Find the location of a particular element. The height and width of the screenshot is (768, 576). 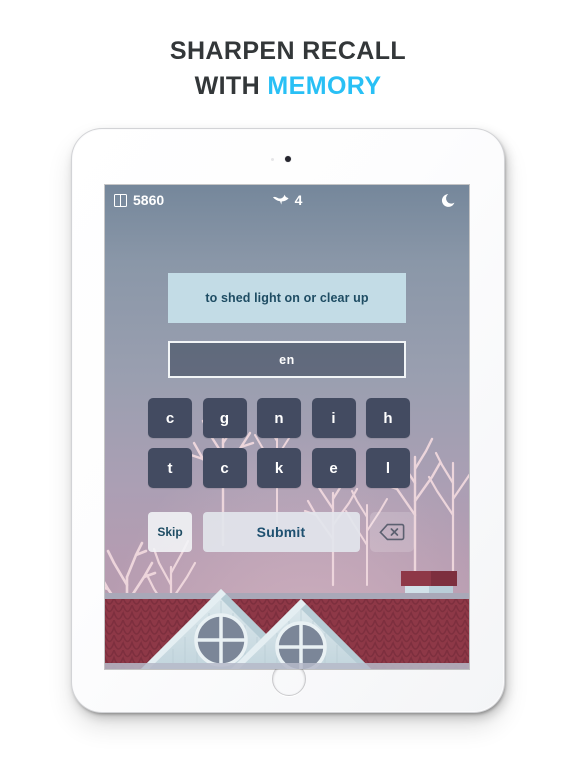

letter-key: i is located at coordinates (333, 418).